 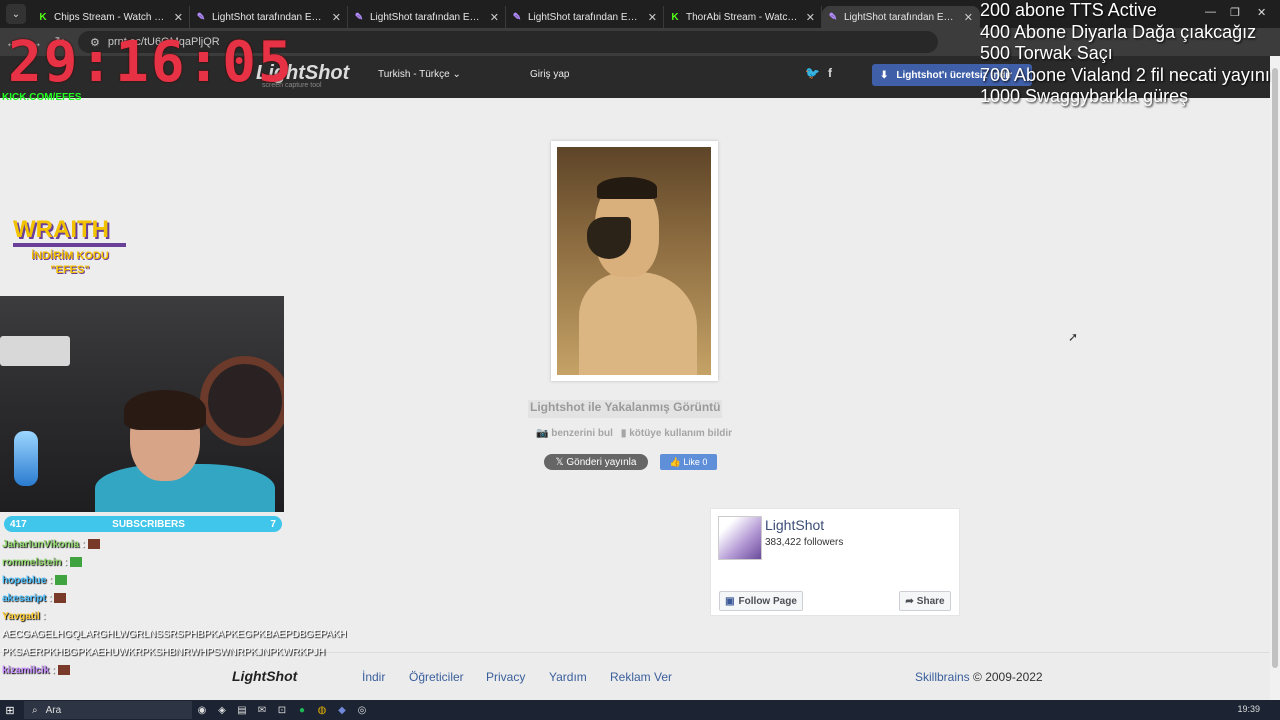 I want to click on chrome-icon: ◍, so click(x=322, y=710).